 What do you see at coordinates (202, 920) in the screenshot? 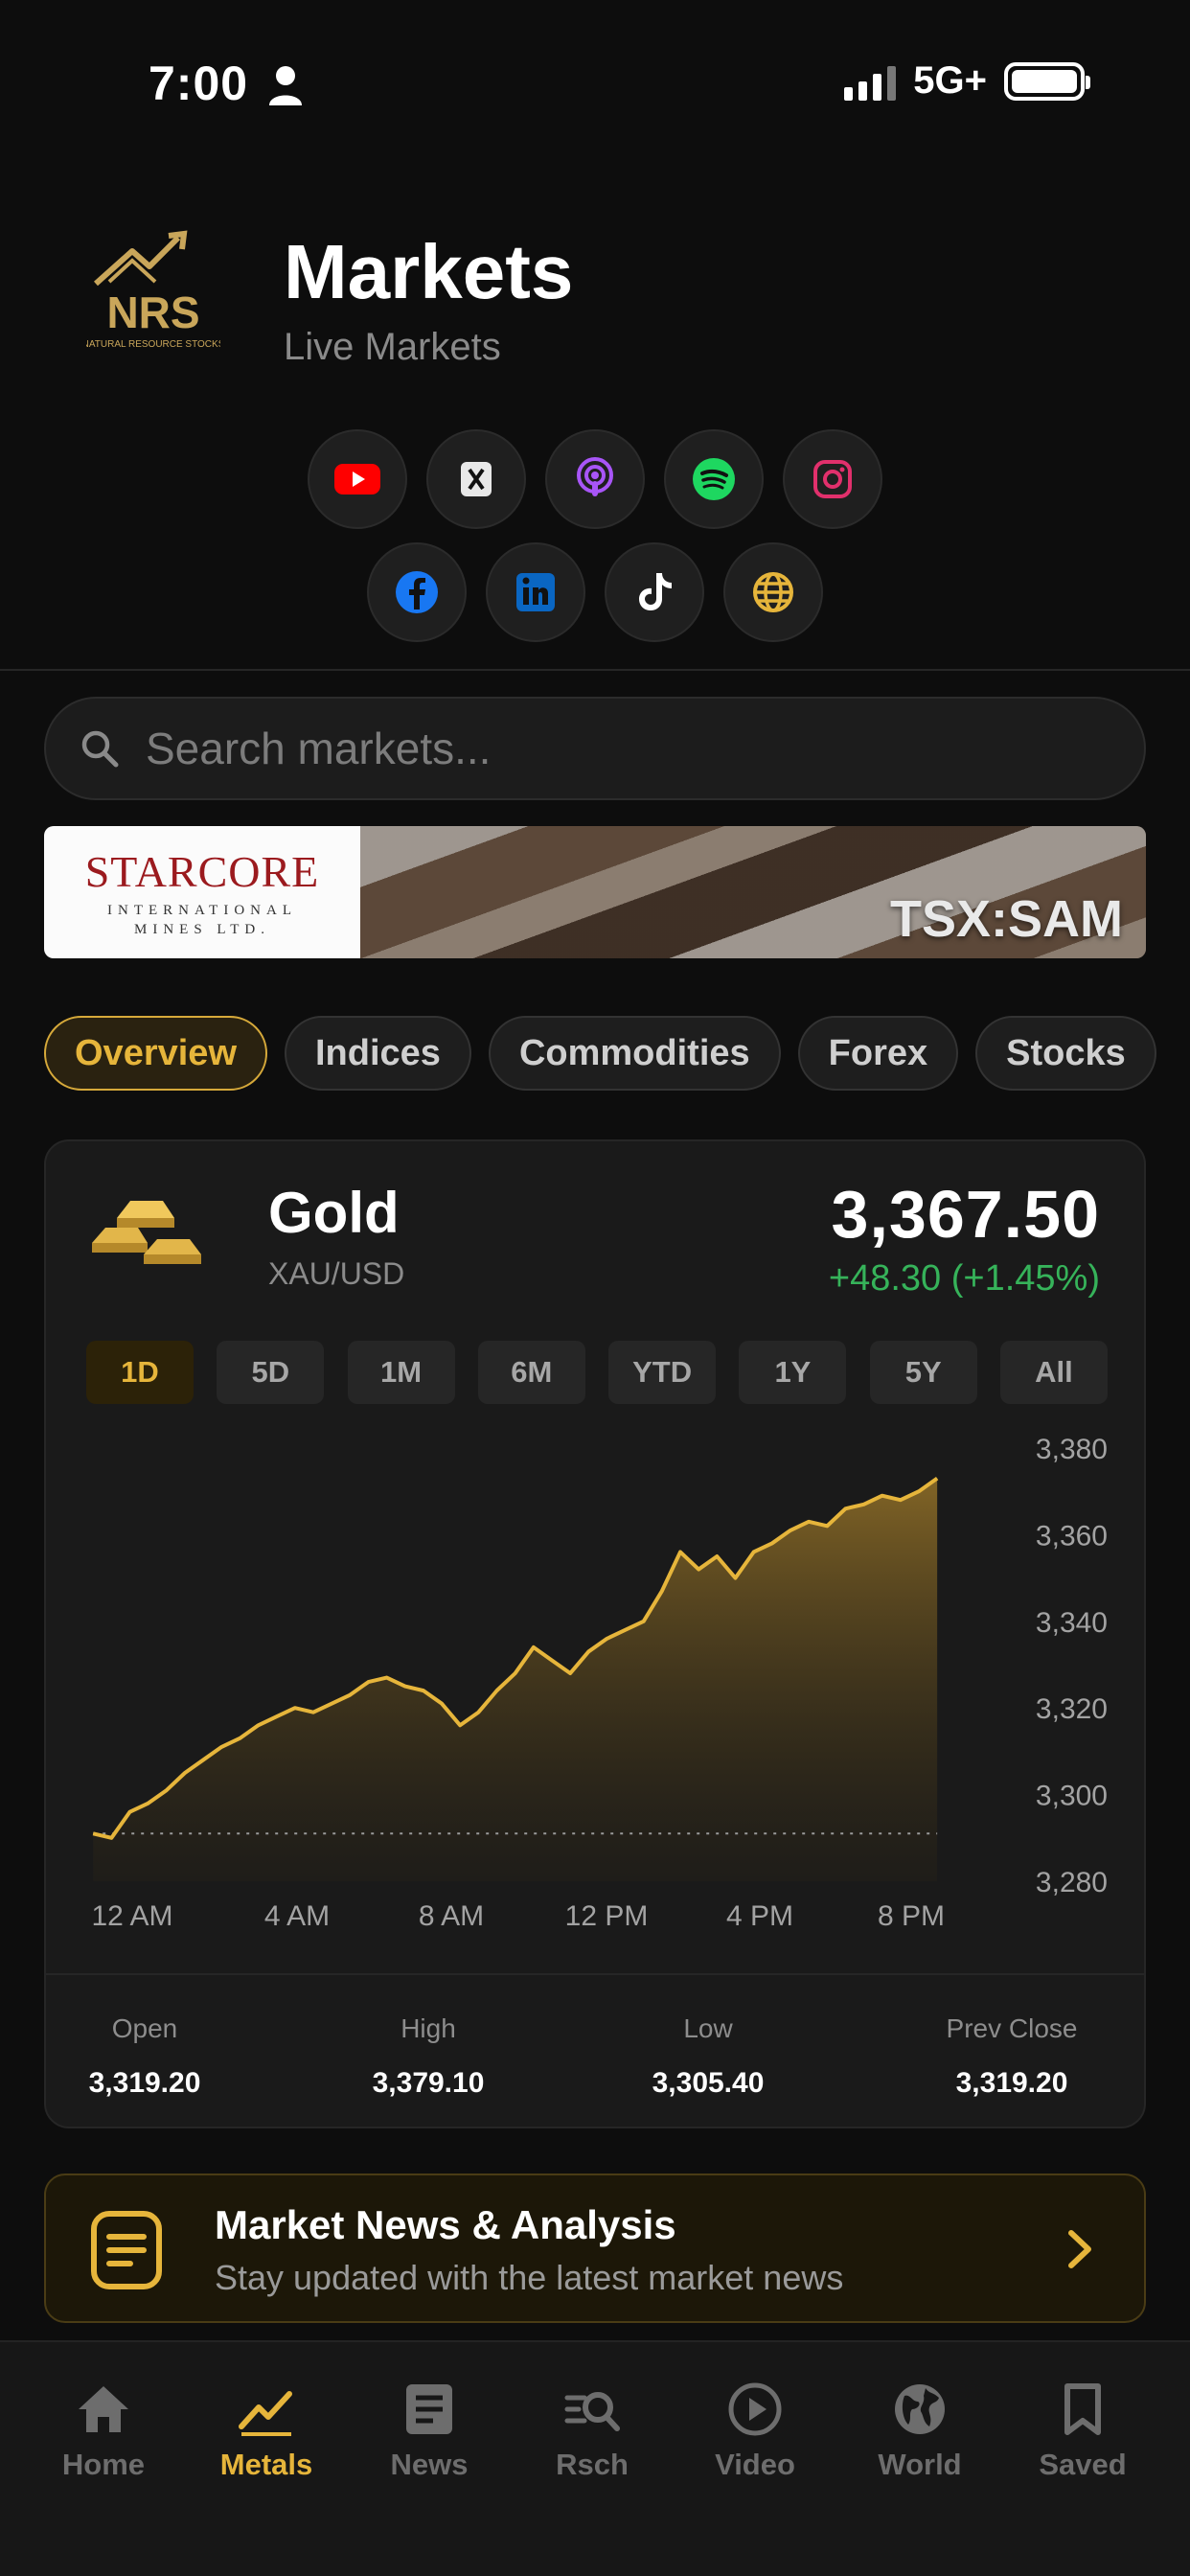
I see `banner-brand-sub: INTERNATIONAL MINES LTD.` at bounding box center [202, 920].